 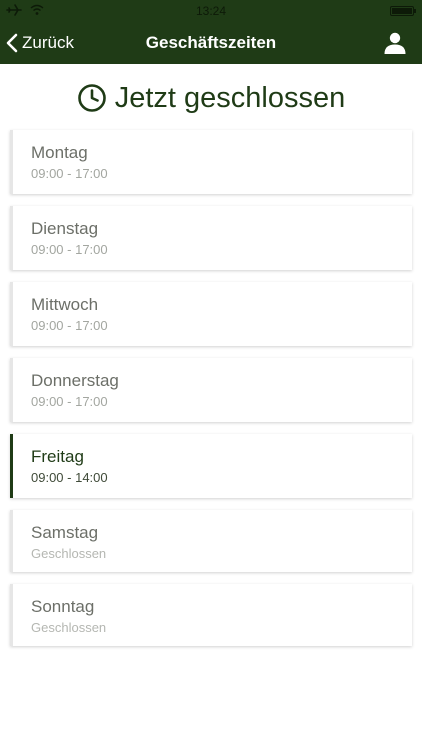 What do you see at coordinates (211, 314) in the screenshot?
I see `day-card-wednesday: Mittwoch 09:00 - 17:00` at bounding box center [211, 314].